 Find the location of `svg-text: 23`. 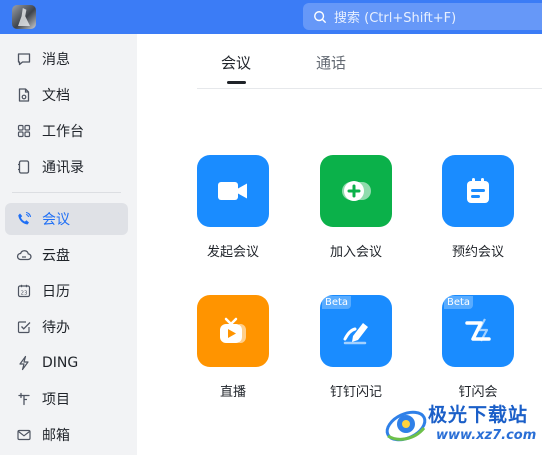

svg-text: 23 is located at coordinates (24, 294).